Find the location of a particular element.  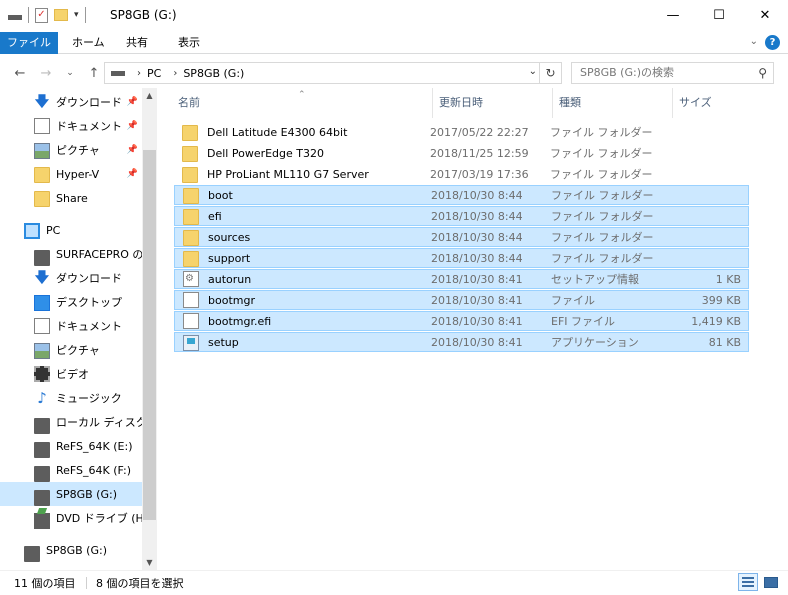

details-view-button is located at coordinates (748, 582).